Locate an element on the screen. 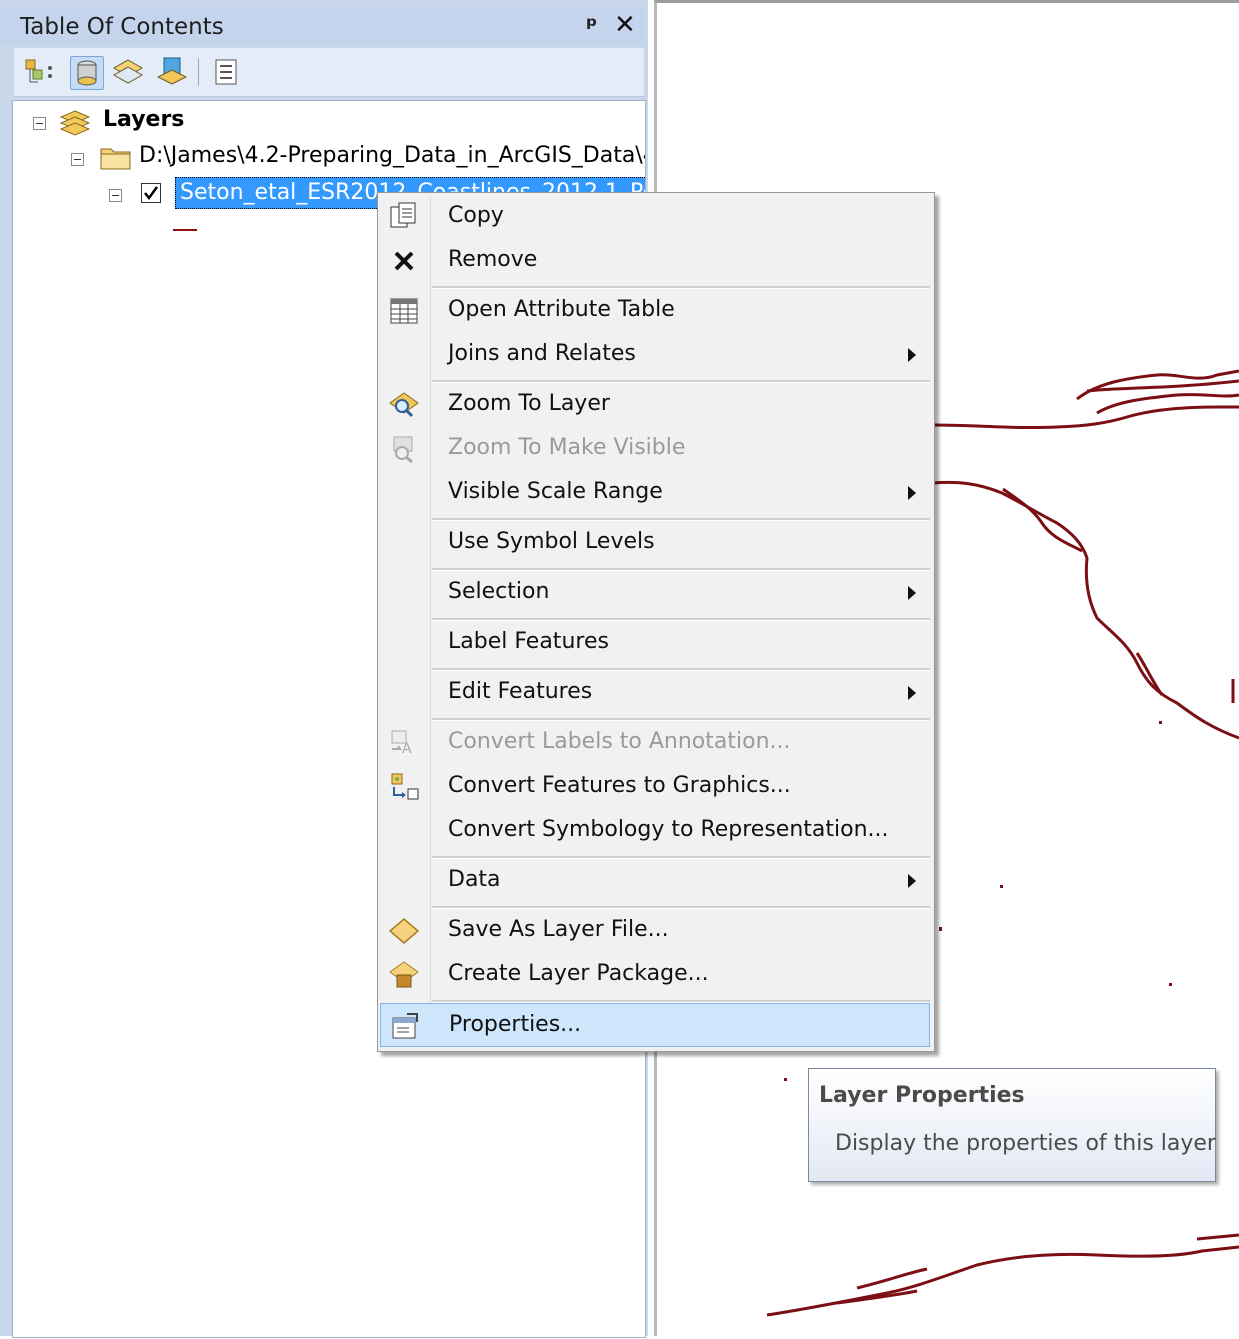 The image size is (1239, 1339). convert-labels-icon: A is located at coordinates (401, 743).